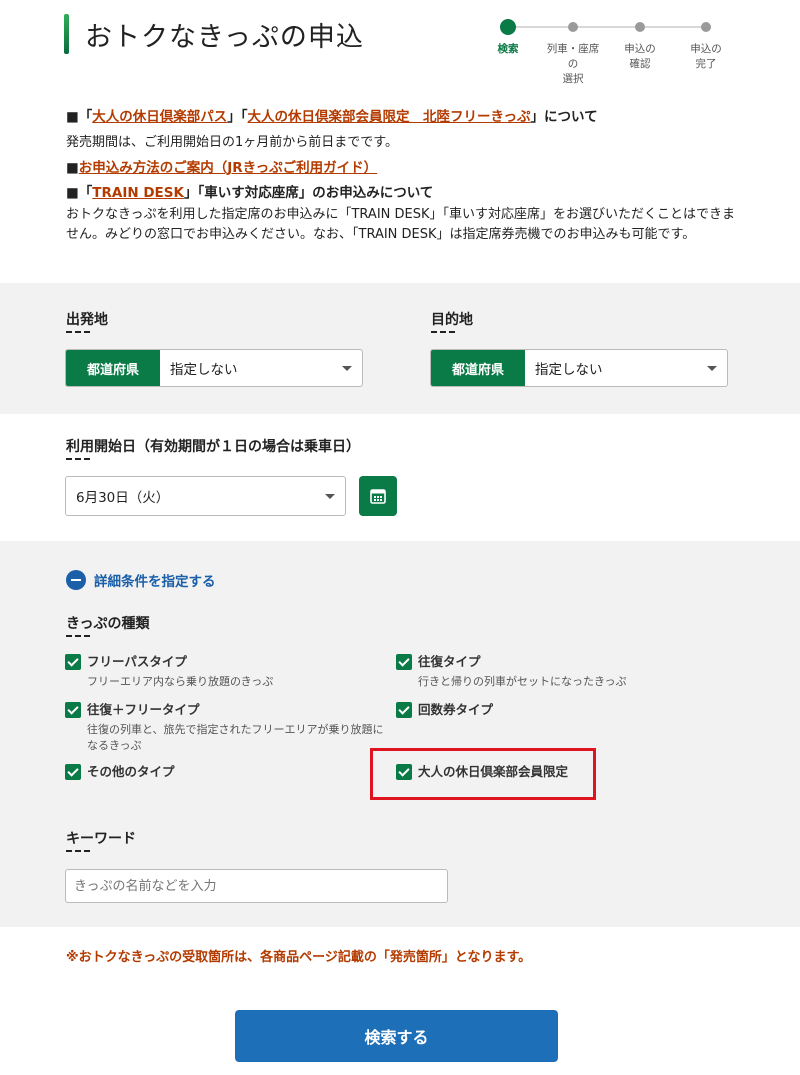  I want to click on step-label: 列車・座席の 選択, so click(573, 64).